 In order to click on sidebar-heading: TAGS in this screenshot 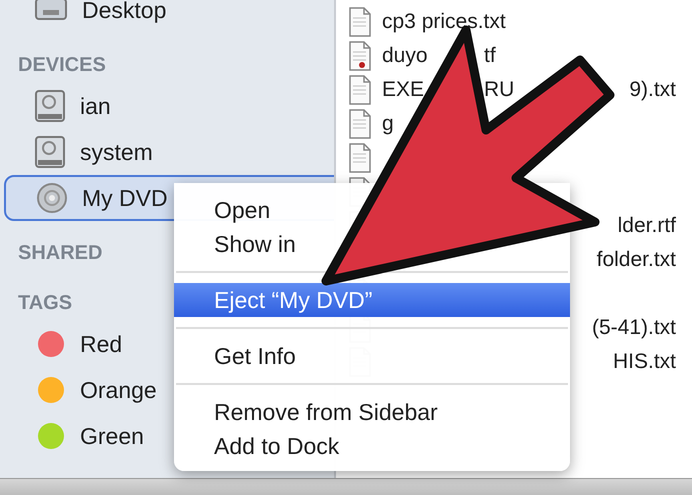, I will do `click(45, 303)`.